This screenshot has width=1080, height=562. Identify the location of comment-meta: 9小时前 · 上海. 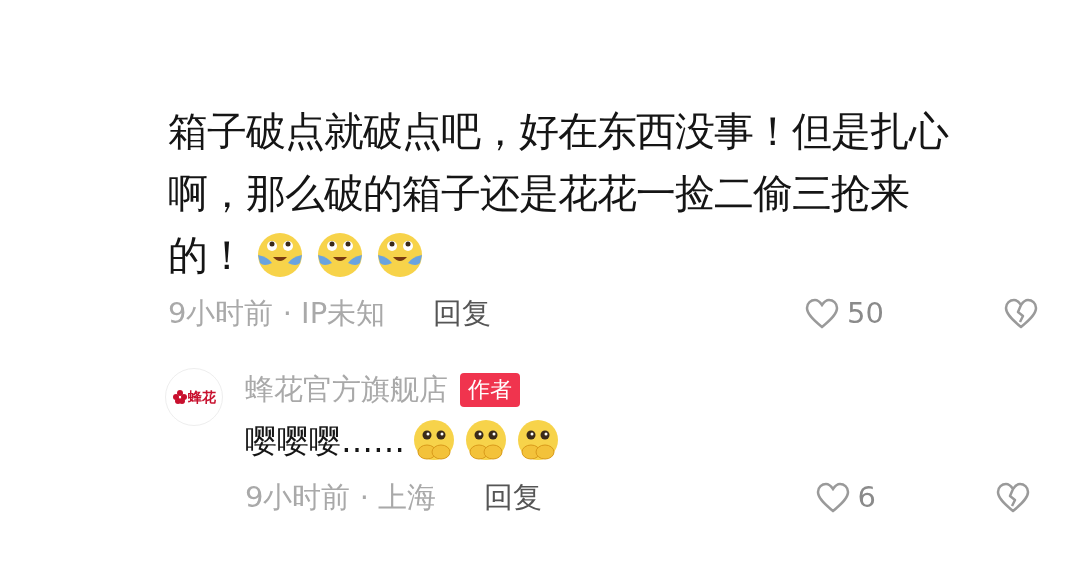
(341, 497).